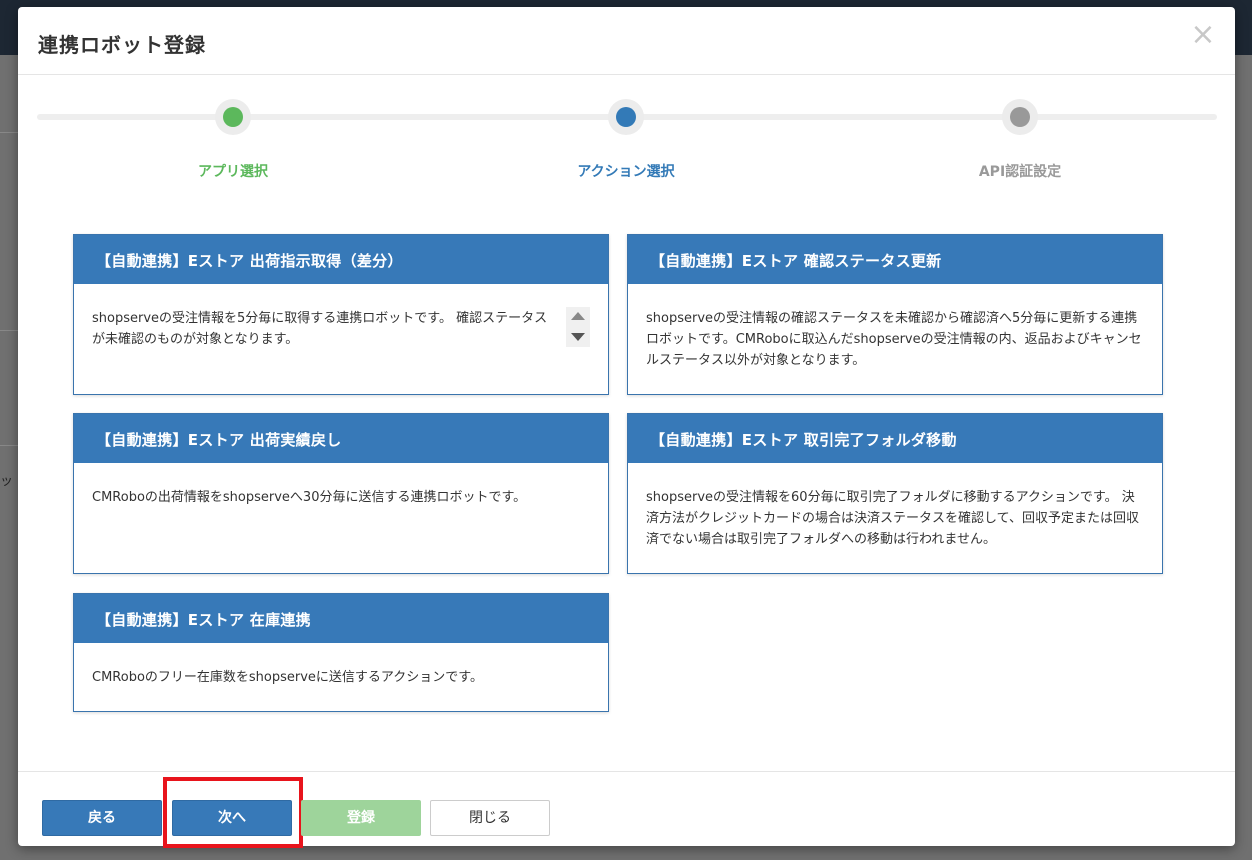 Image resolution: width=1252 pixels, height=860 pixels. What do you see at coordinates (232, 818) in the screenshot?
I see `next-button: 次へ` at bounding box center [232, 818].